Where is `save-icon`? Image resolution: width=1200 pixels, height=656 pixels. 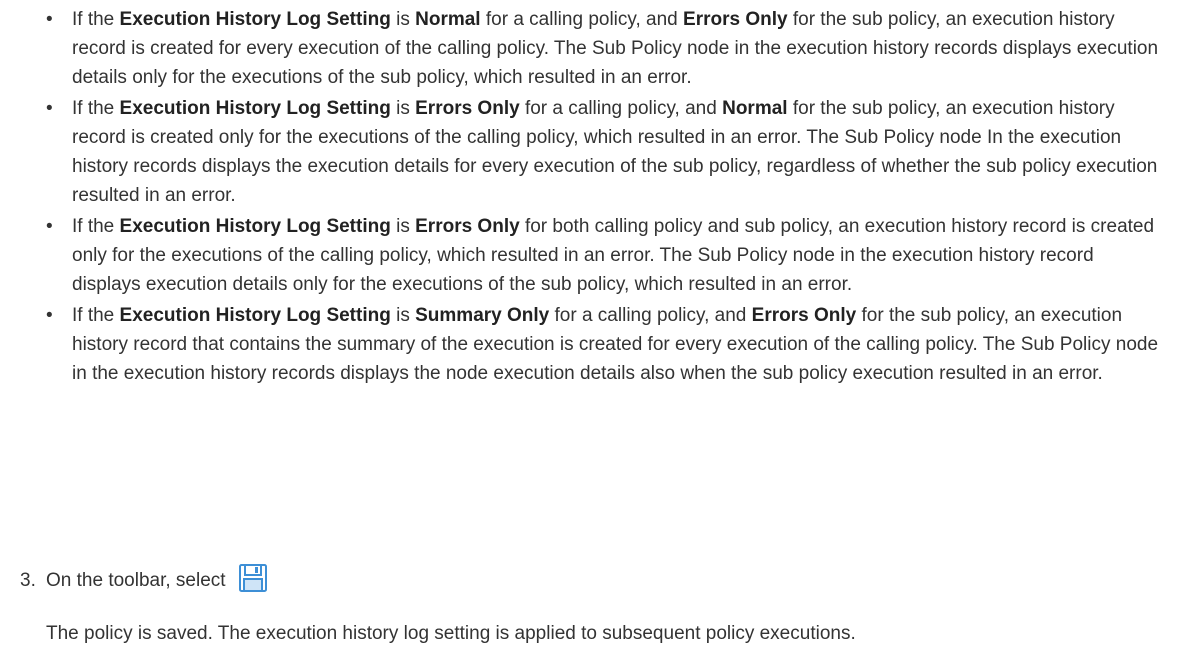
save-icon is located at coordinates (253, 578).